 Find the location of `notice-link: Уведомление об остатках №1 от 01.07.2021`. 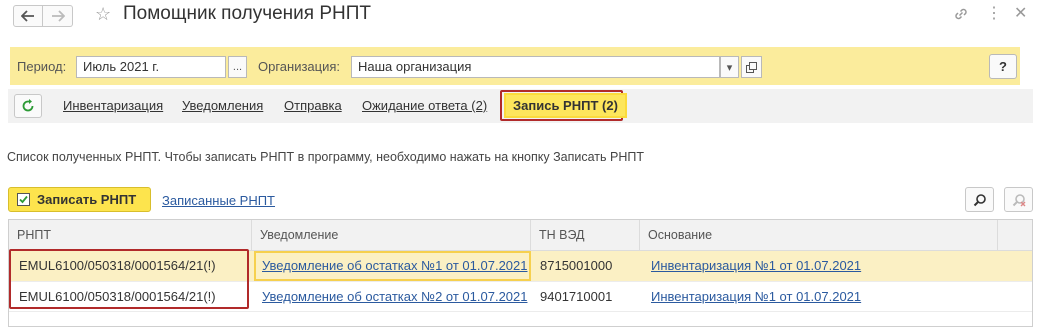

notice-link: Уведомление об остатках №1 от 01.07.2021 is located at coordinates (392, 266).